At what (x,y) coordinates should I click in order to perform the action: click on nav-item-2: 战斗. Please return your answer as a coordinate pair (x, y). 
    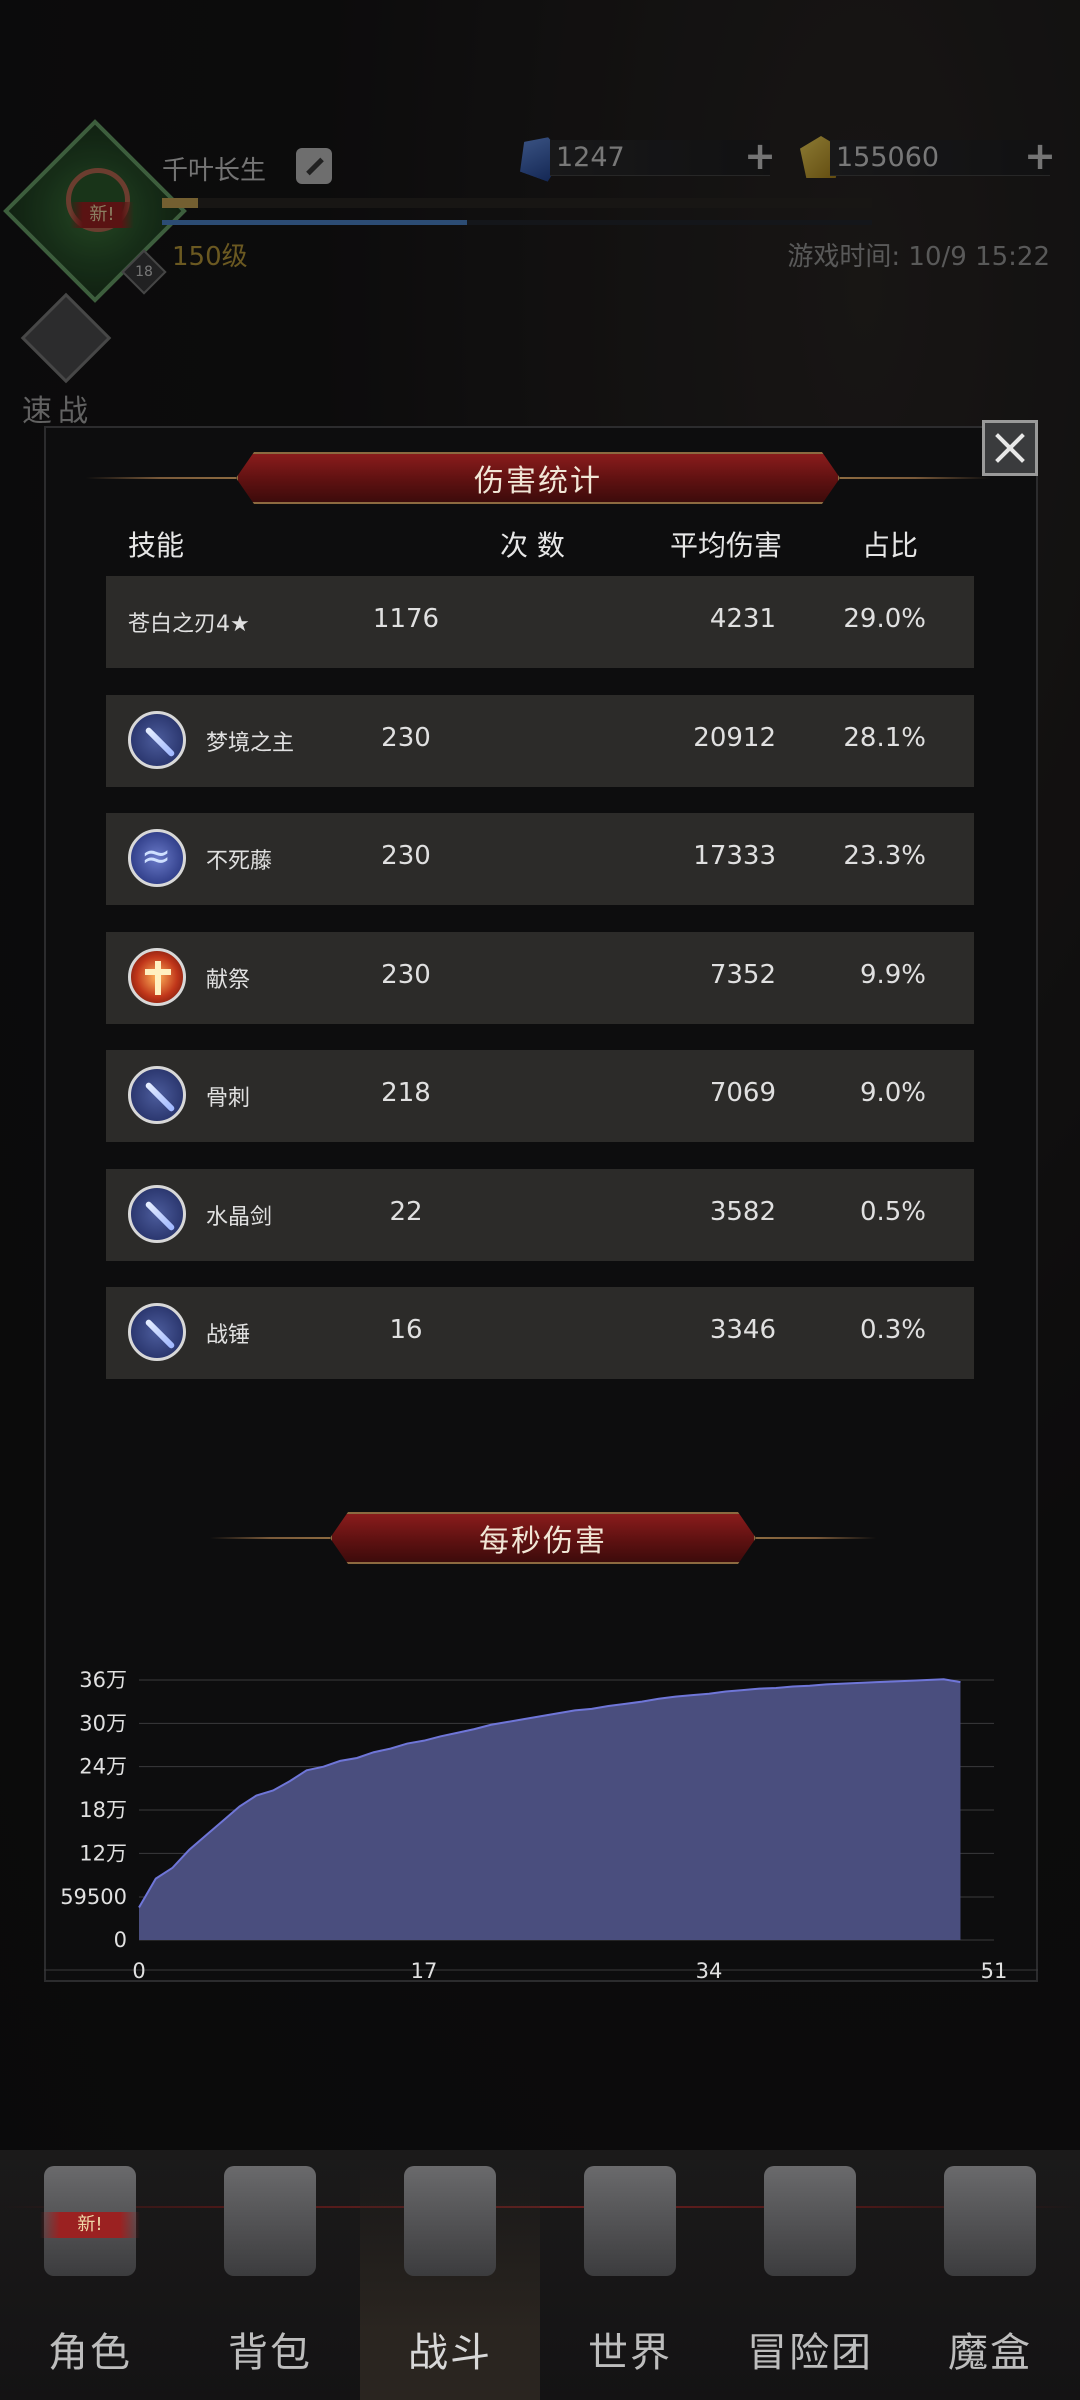
    Looking at the image, I should click on (450, 2283).